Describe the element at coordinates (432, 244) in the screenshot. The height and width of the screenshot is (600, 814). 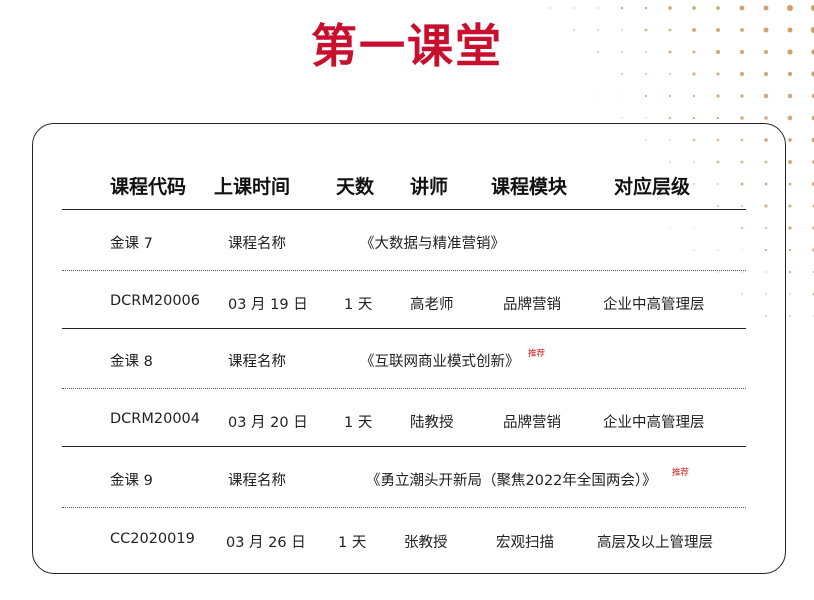
I see `course-name: 《大数据与精准营销》` at that location.